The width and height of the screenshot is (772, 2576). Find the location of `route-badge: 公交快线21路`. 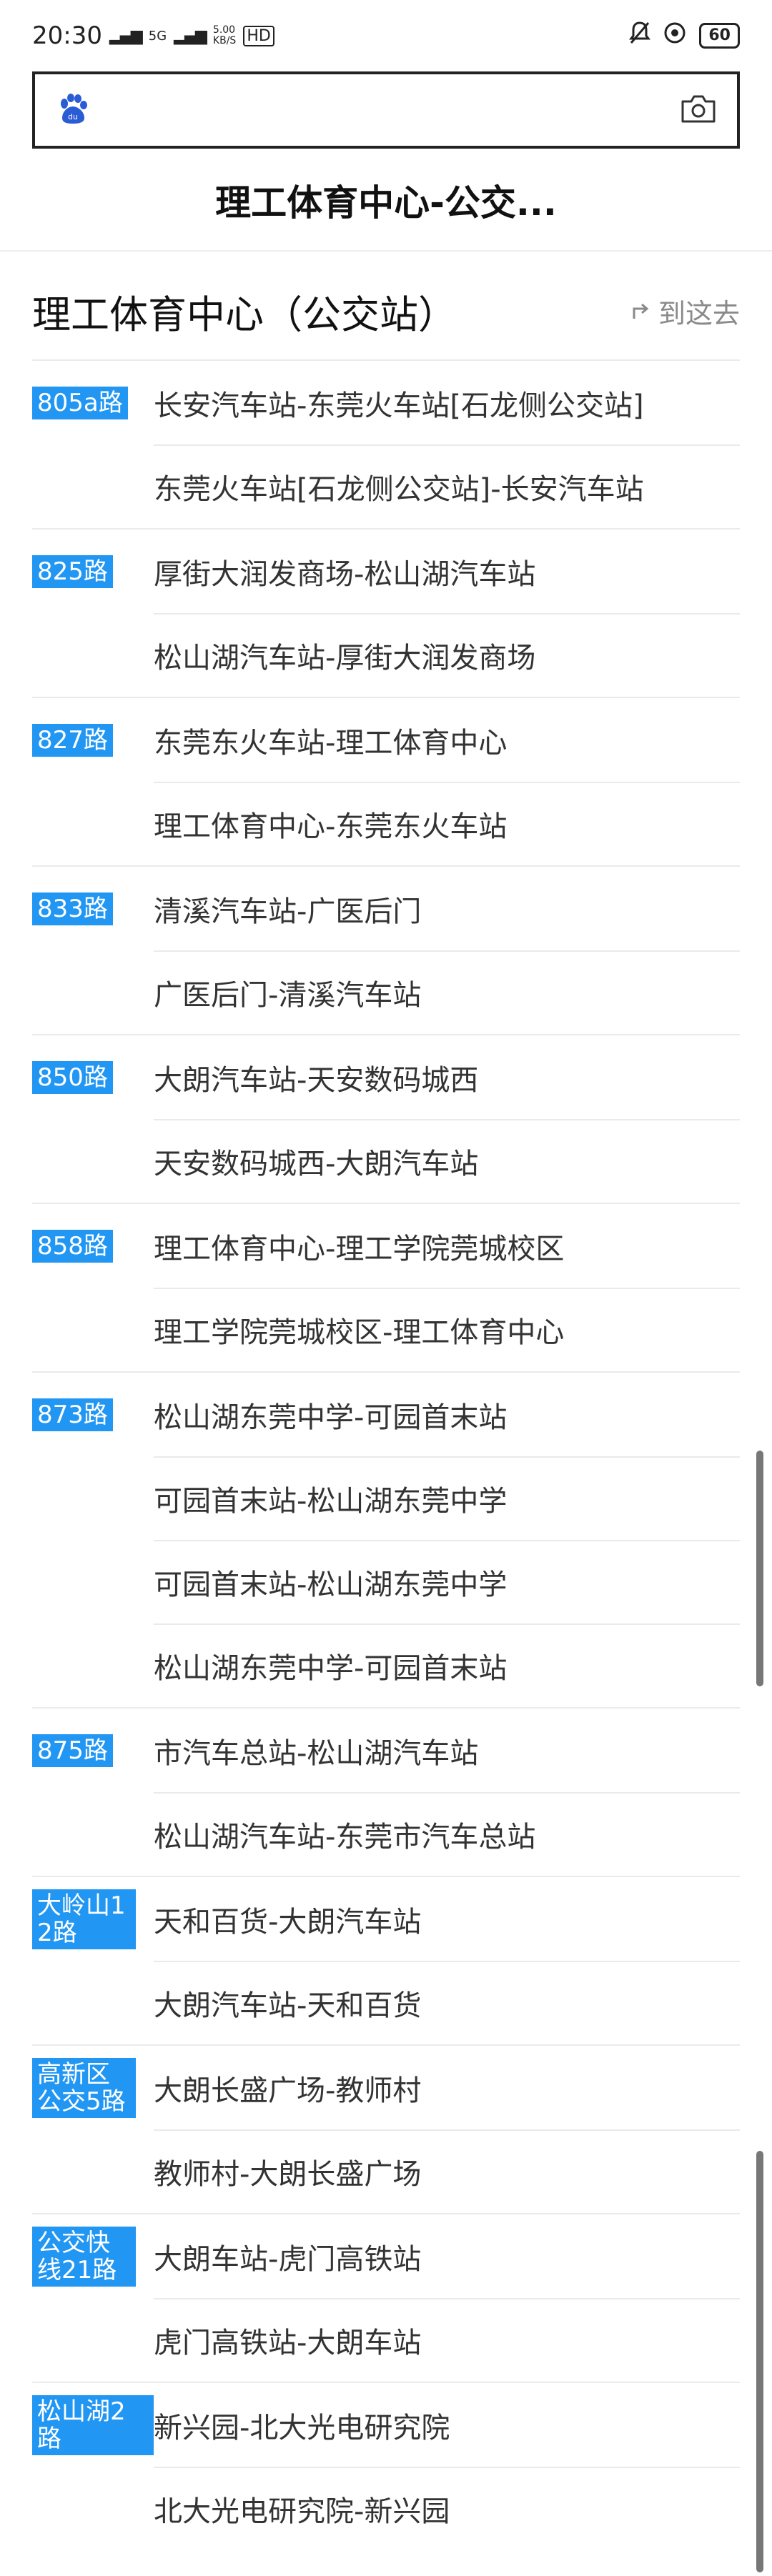

route-badge: 公交快线21路 is located at coordinates (84, 2256).